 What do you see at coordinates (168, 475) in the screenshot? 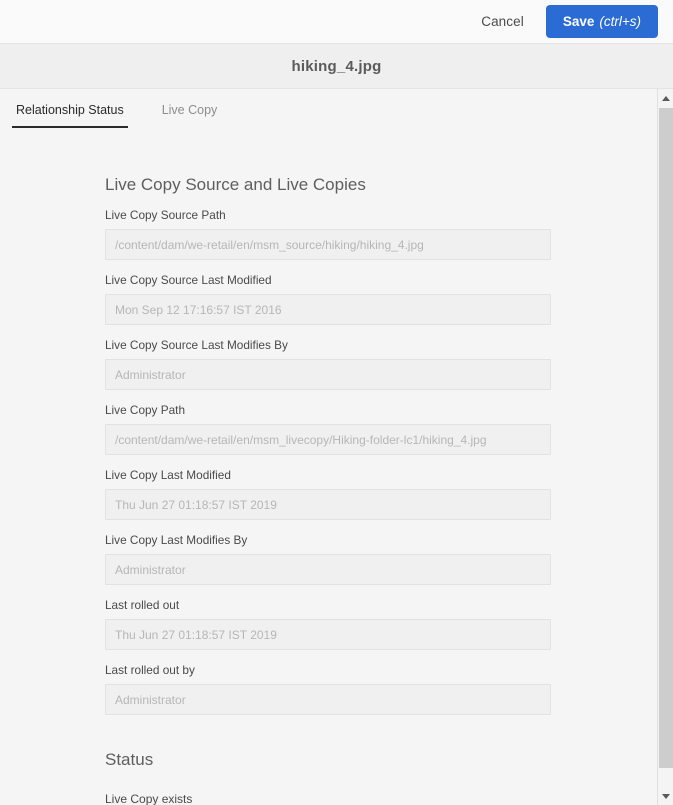
I see `field-label: Live Copy Last Modified` at bounding box center [168, 475].